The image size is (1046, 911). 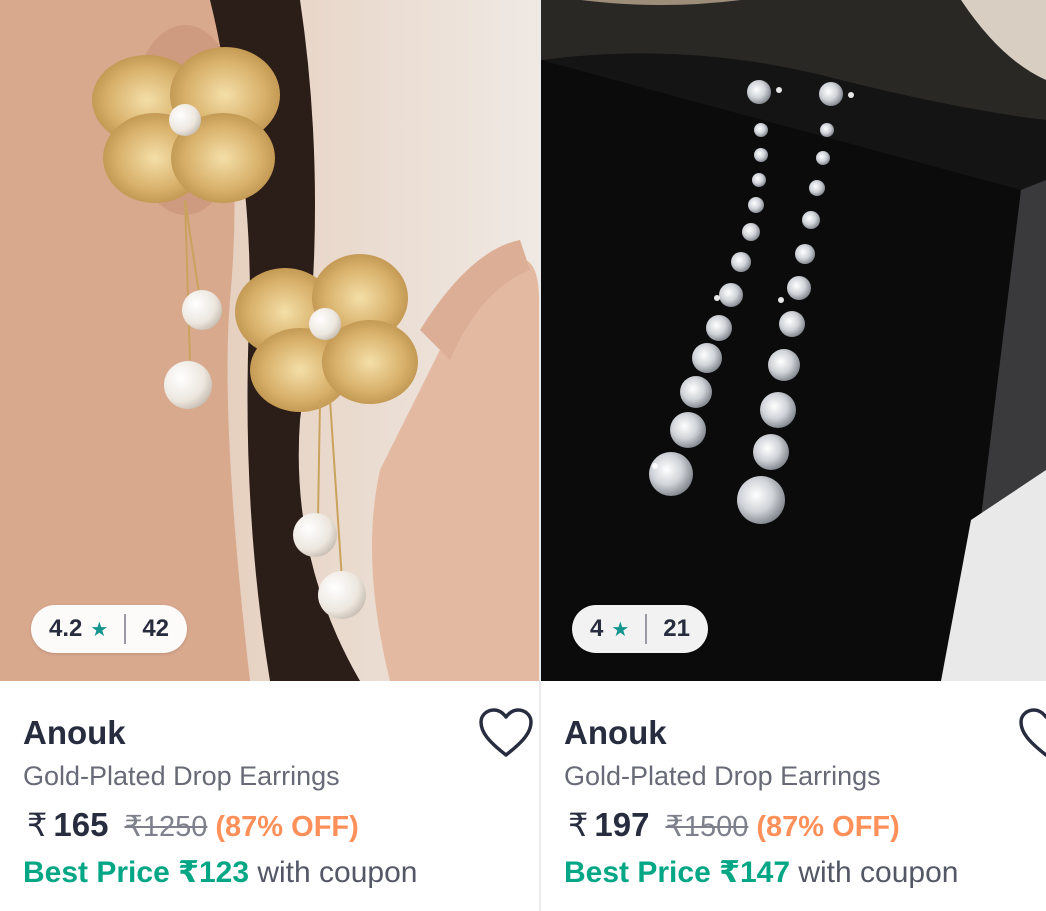 I want to click on best-price: Best Price ₹123, so click(x=136, y=872).